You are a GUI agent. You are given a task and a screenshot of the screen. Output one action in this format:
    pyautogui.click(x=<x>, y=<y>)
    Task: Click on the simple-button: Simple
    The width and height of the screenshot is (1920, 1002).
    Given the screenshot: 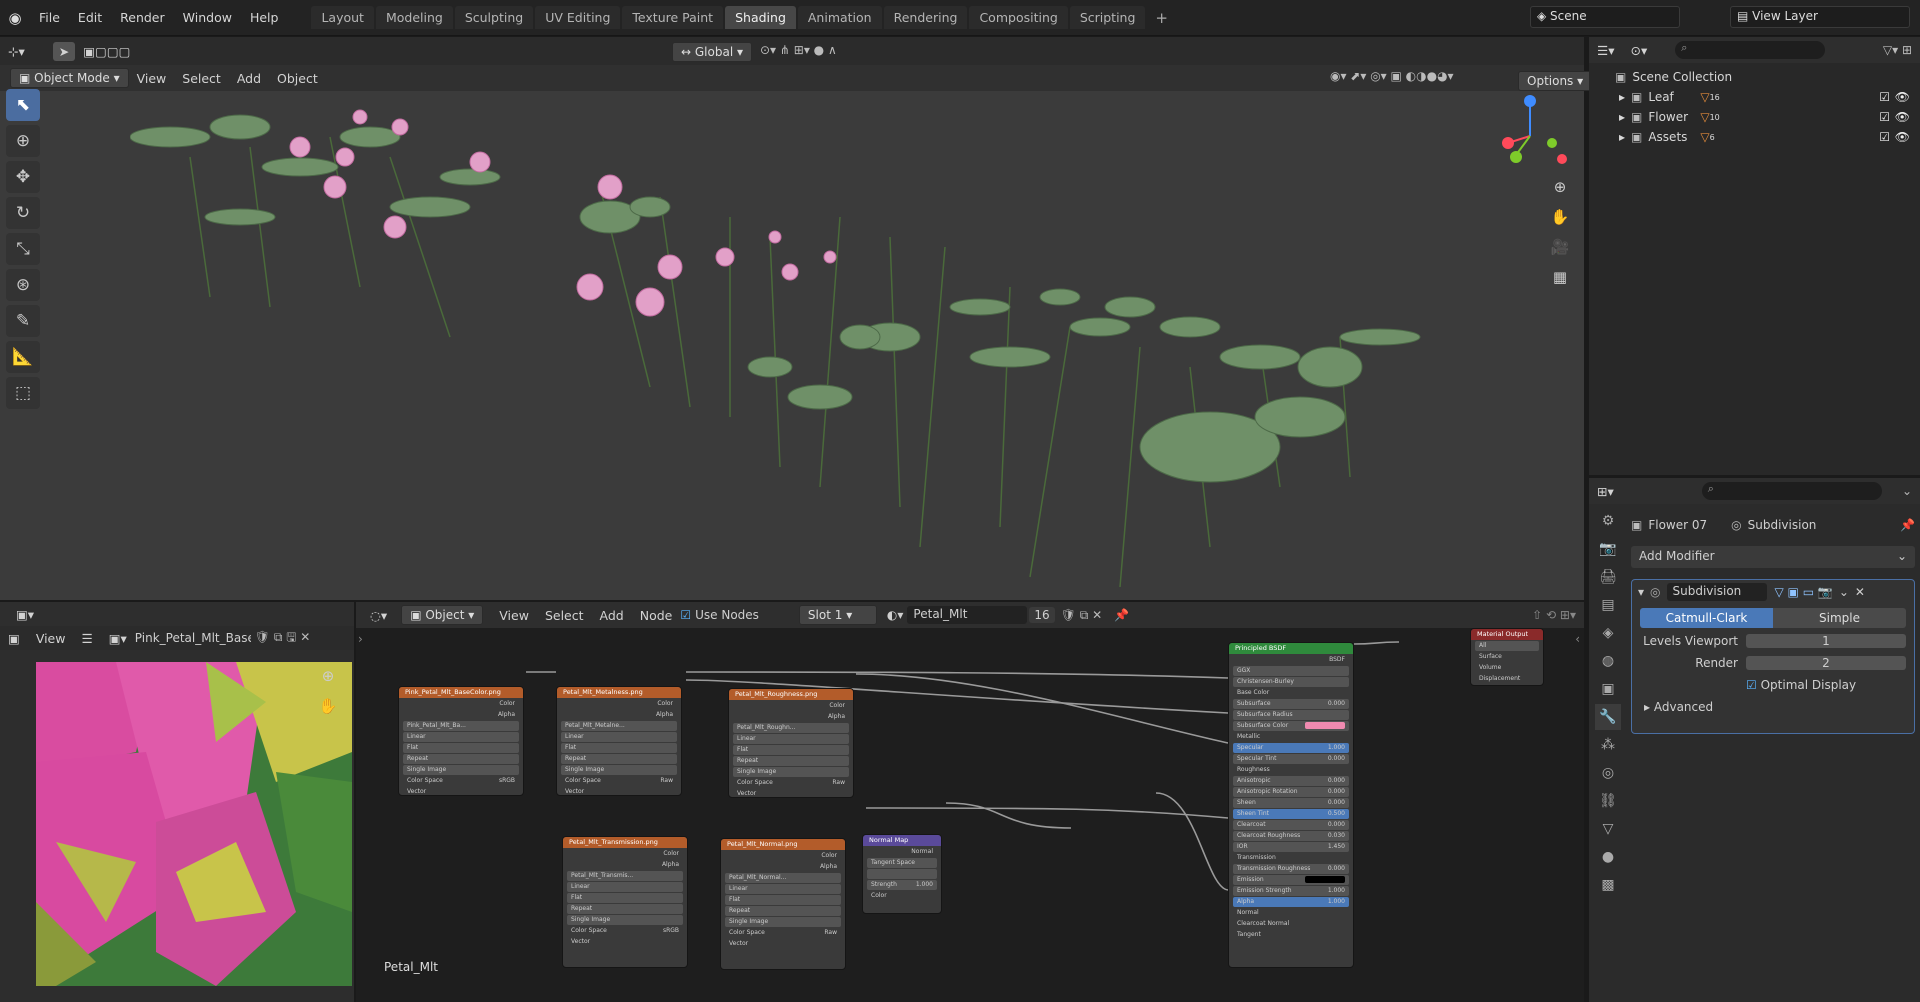 What is the action you would take?
    pyautogui.click(x=1839, y=618)
    